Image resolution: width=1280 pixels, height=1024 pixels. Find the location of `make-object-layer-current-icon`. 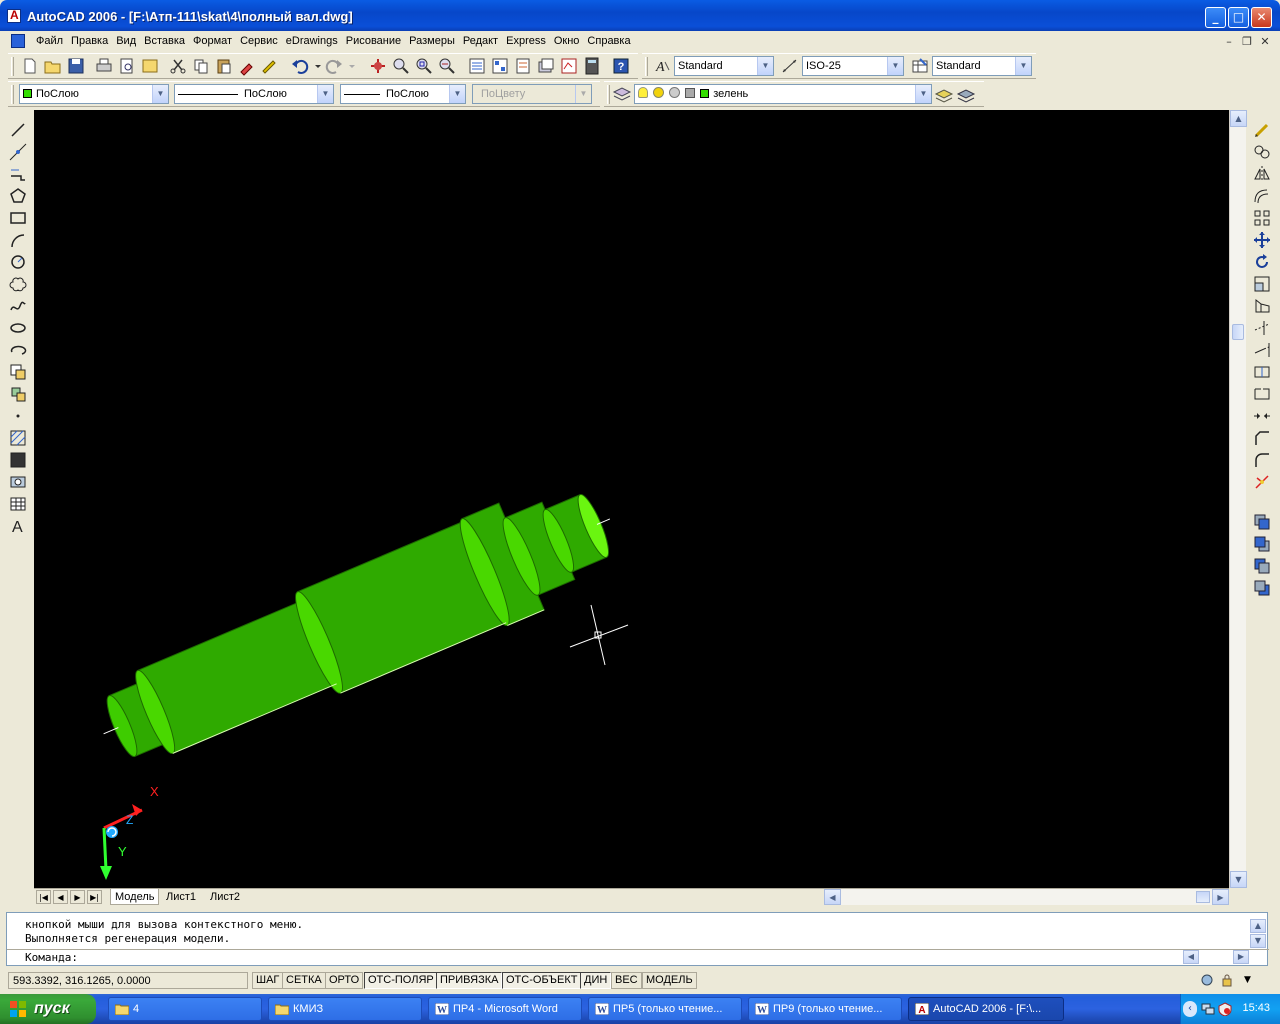

make-object-layer-current-icon is located at coordinates (944, 94).